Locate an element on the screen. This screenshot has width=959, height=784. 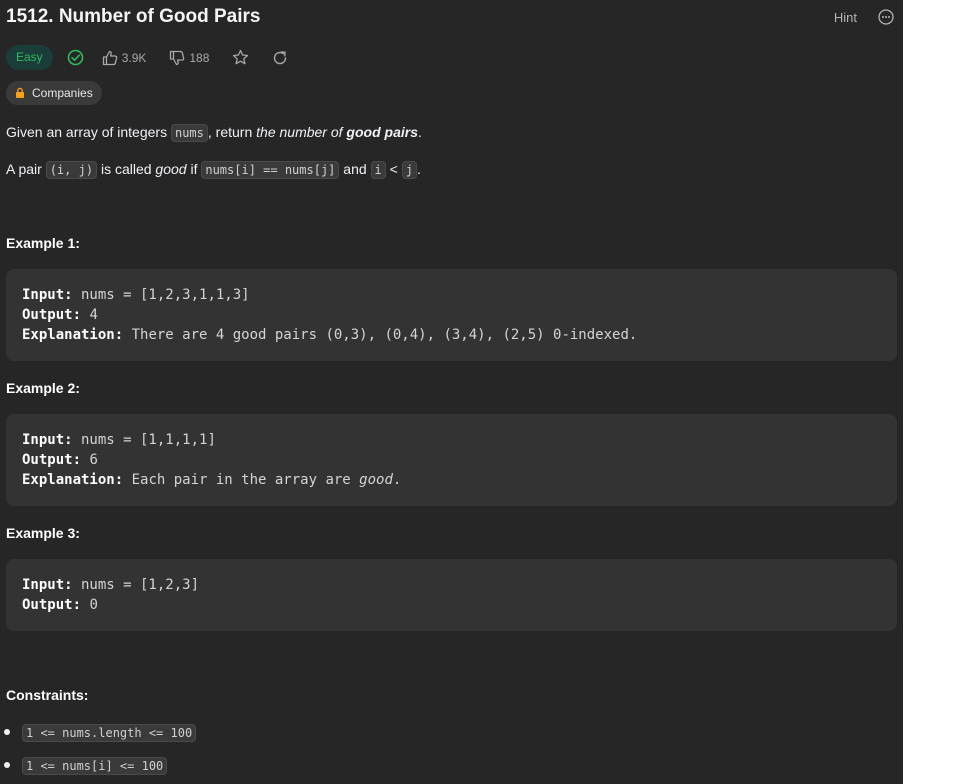
output-value: 4 is located at coordinates (89, 315).